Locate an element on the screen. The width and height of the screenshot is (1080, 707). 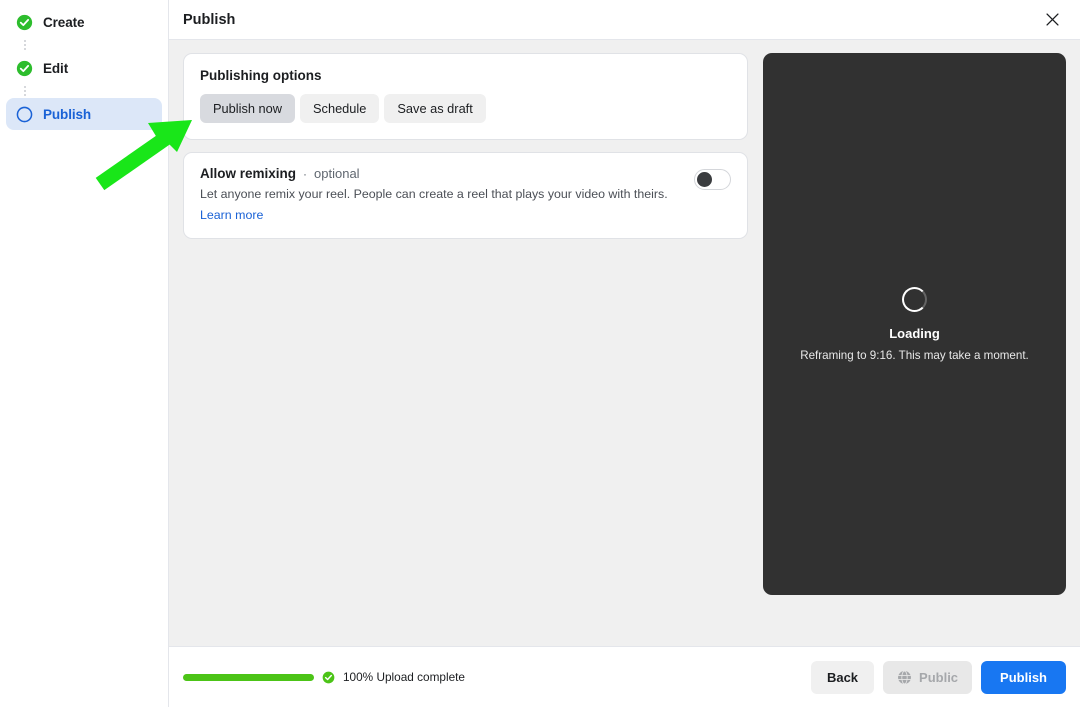
schedule-button: Schedule is located at coordinates (340, 108).